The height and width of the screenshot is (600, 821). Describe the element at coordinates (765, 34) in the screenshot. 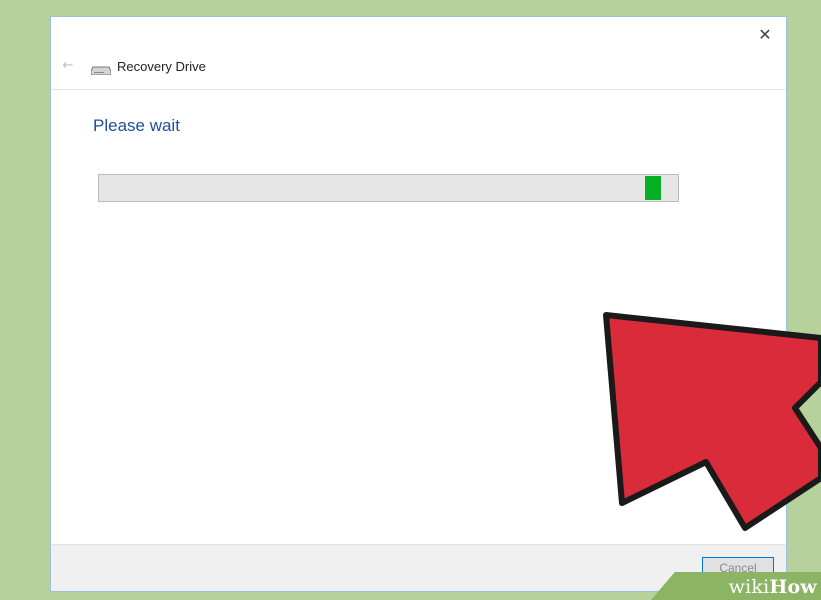

I see `close-icon: ✕` at that location.